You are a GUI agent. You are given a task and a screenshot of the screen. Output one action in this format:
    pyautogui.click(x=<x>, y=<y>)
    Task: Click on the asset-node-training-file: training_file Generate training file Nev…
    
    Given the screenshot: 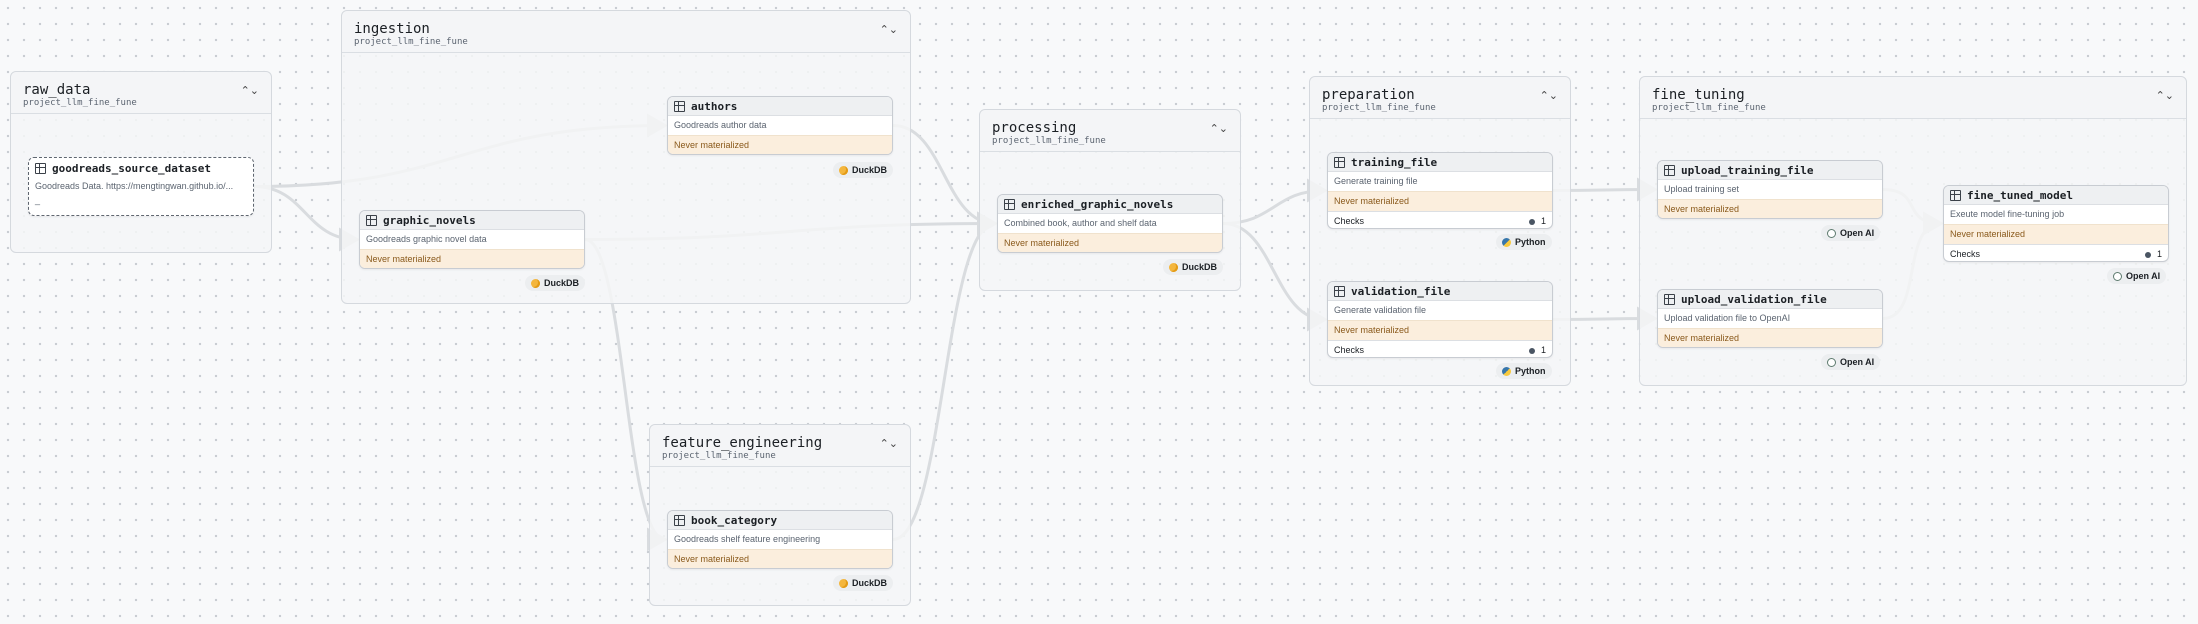 What is the action you would take?
    pyautogui.click(x=1440, y=190)
    